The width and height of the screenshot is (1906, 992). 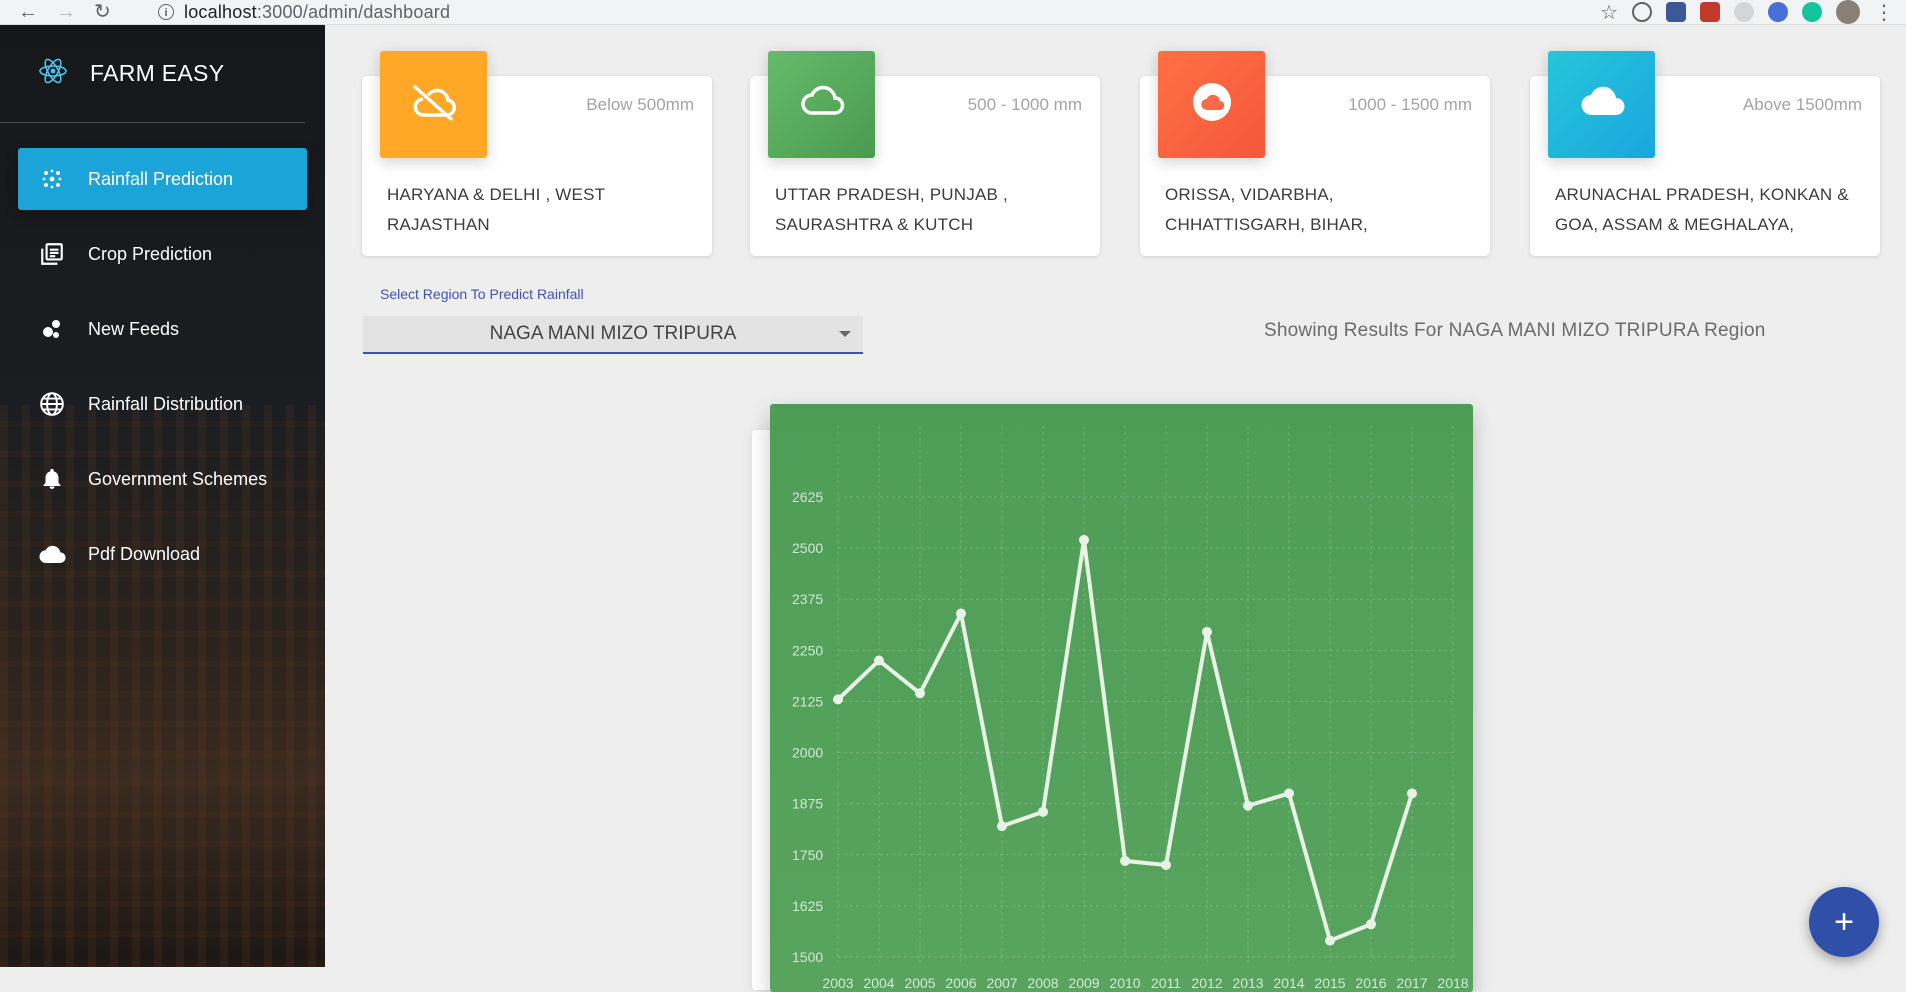 I want to click on sidebar-brand: FARM EASY, so click(x=152, y=74).